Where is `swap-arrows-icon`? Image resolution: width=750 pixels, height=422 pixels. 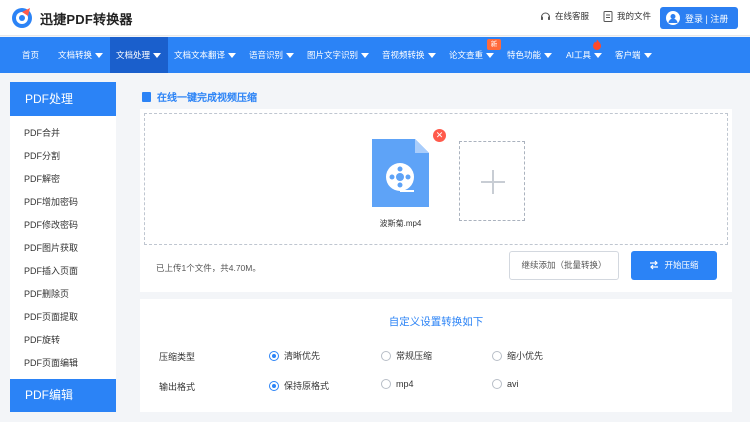
swap-arrows-icon is located at coordinates (654, 265).